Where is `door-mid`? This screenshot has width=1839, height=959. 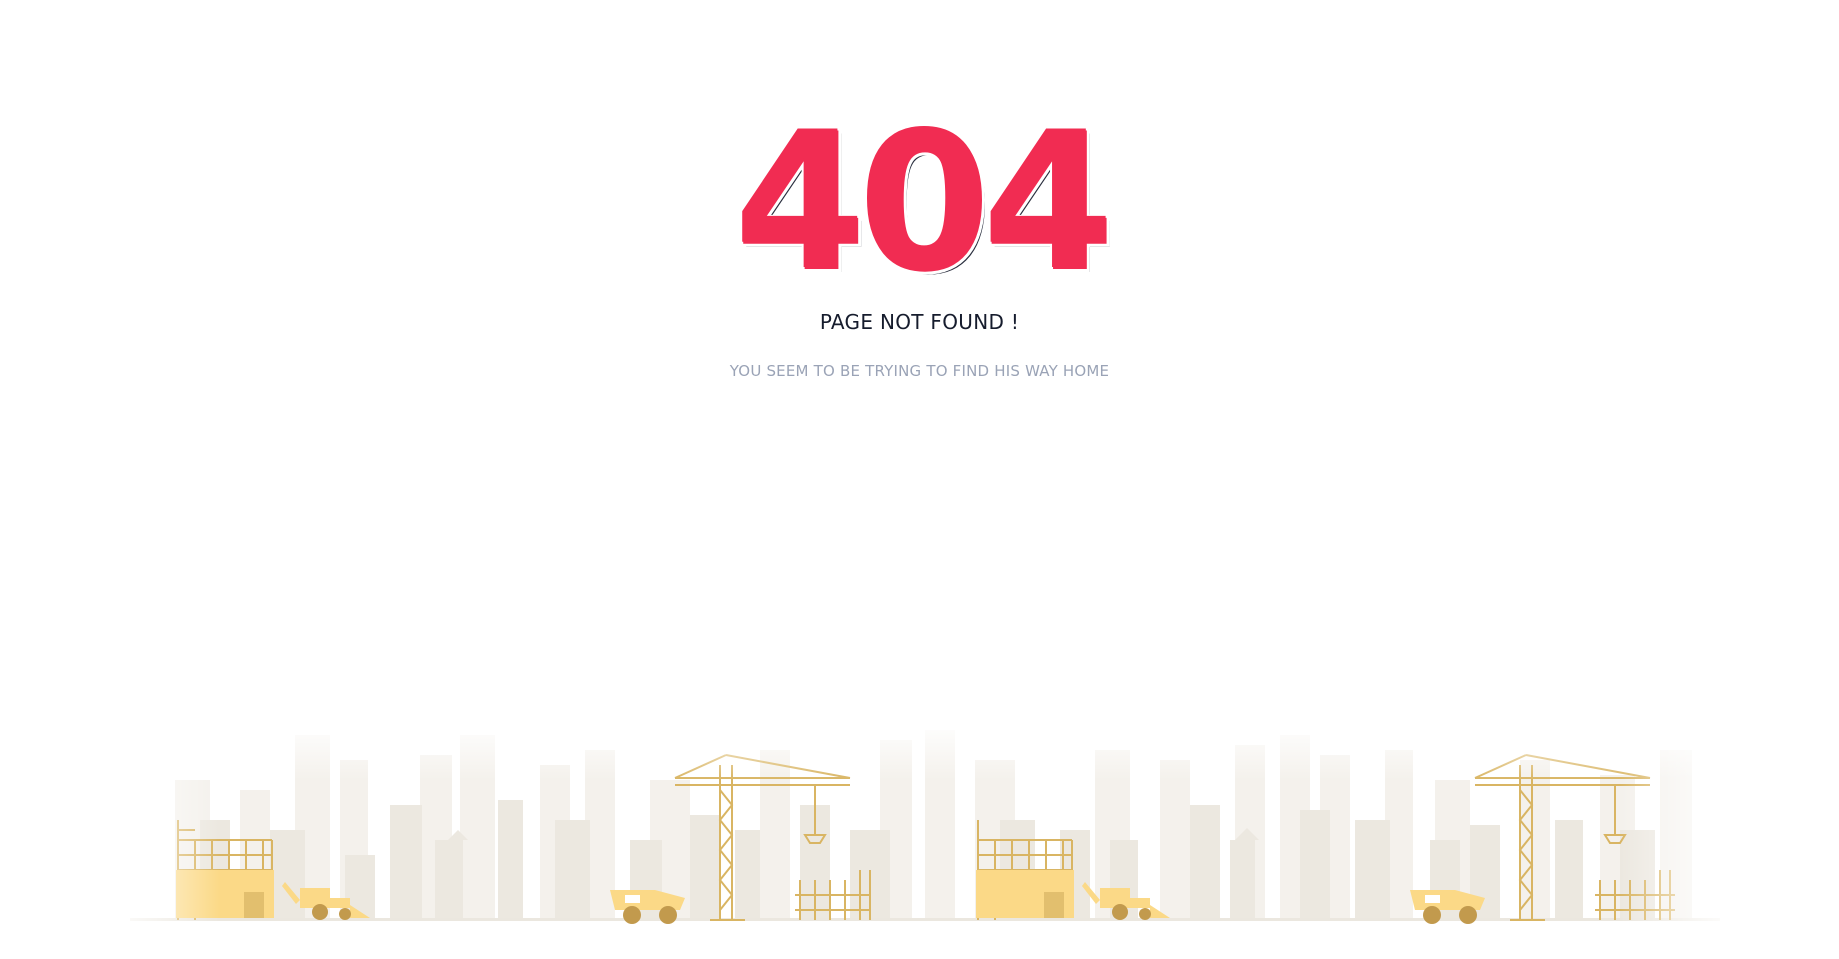 door-mid is located at coordinates (1054, 905).